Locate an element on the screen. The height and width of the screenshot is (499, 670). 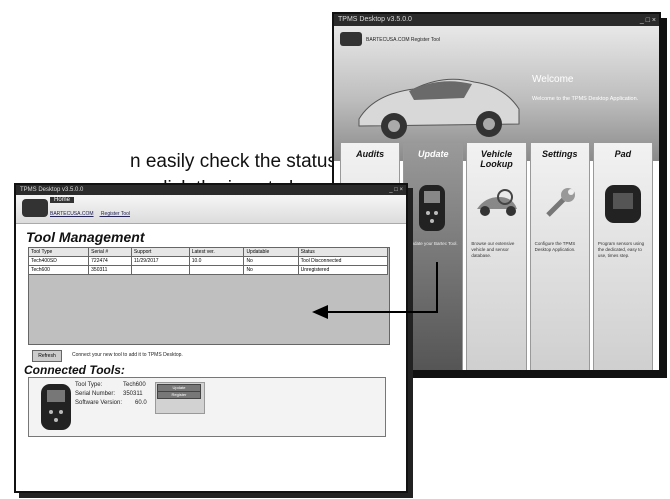
arrow-head-icon is located at coordinates (320, 312).